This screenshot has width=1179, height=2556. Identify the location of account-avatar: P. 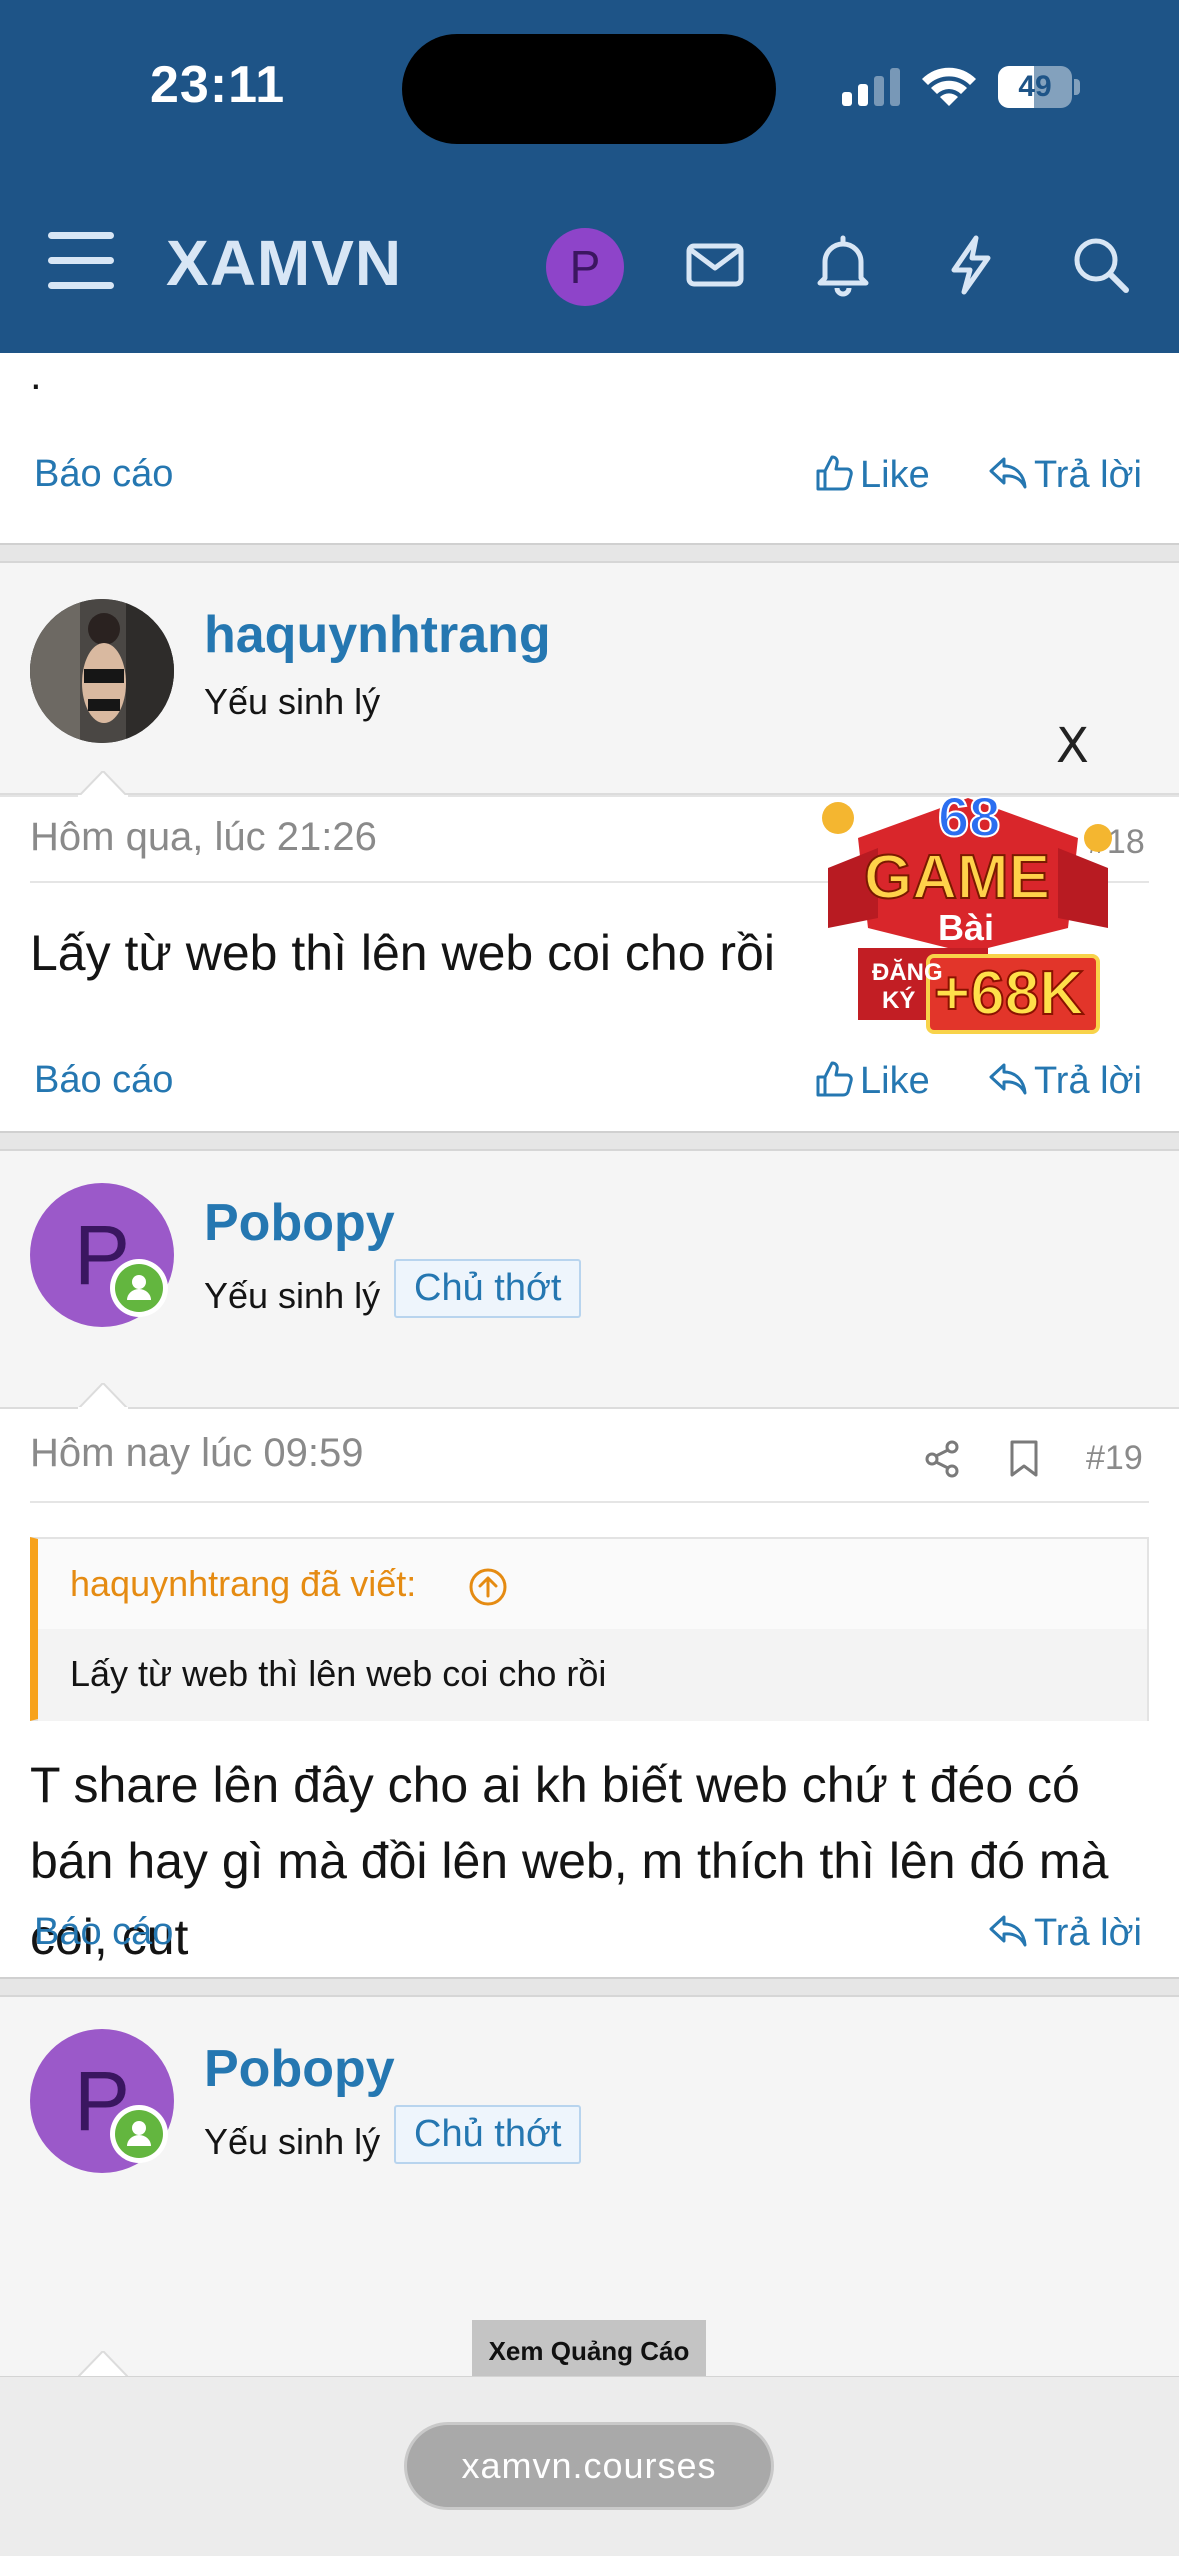
(585, 267).